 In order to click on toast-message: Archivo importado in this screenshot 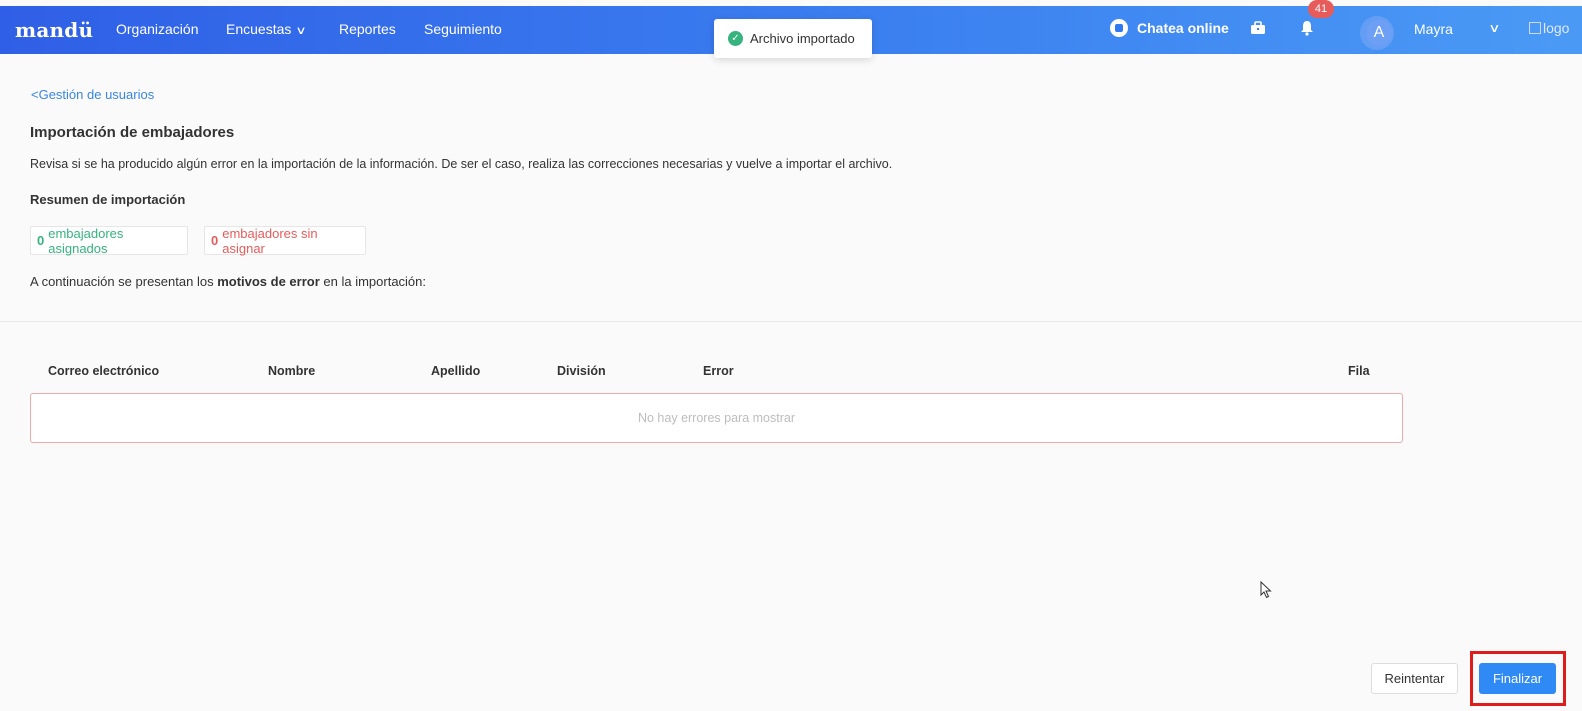, I will do `click(802, 38)`.